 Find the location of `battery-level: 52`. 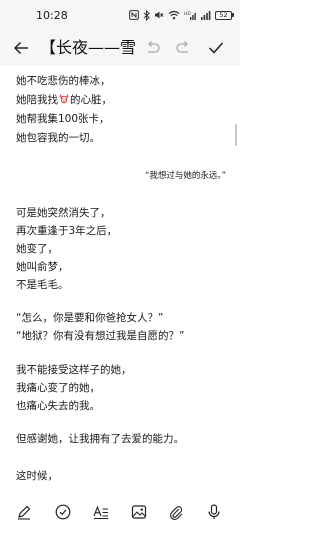

battery-level: 52 is located at coordinates (223, 15).